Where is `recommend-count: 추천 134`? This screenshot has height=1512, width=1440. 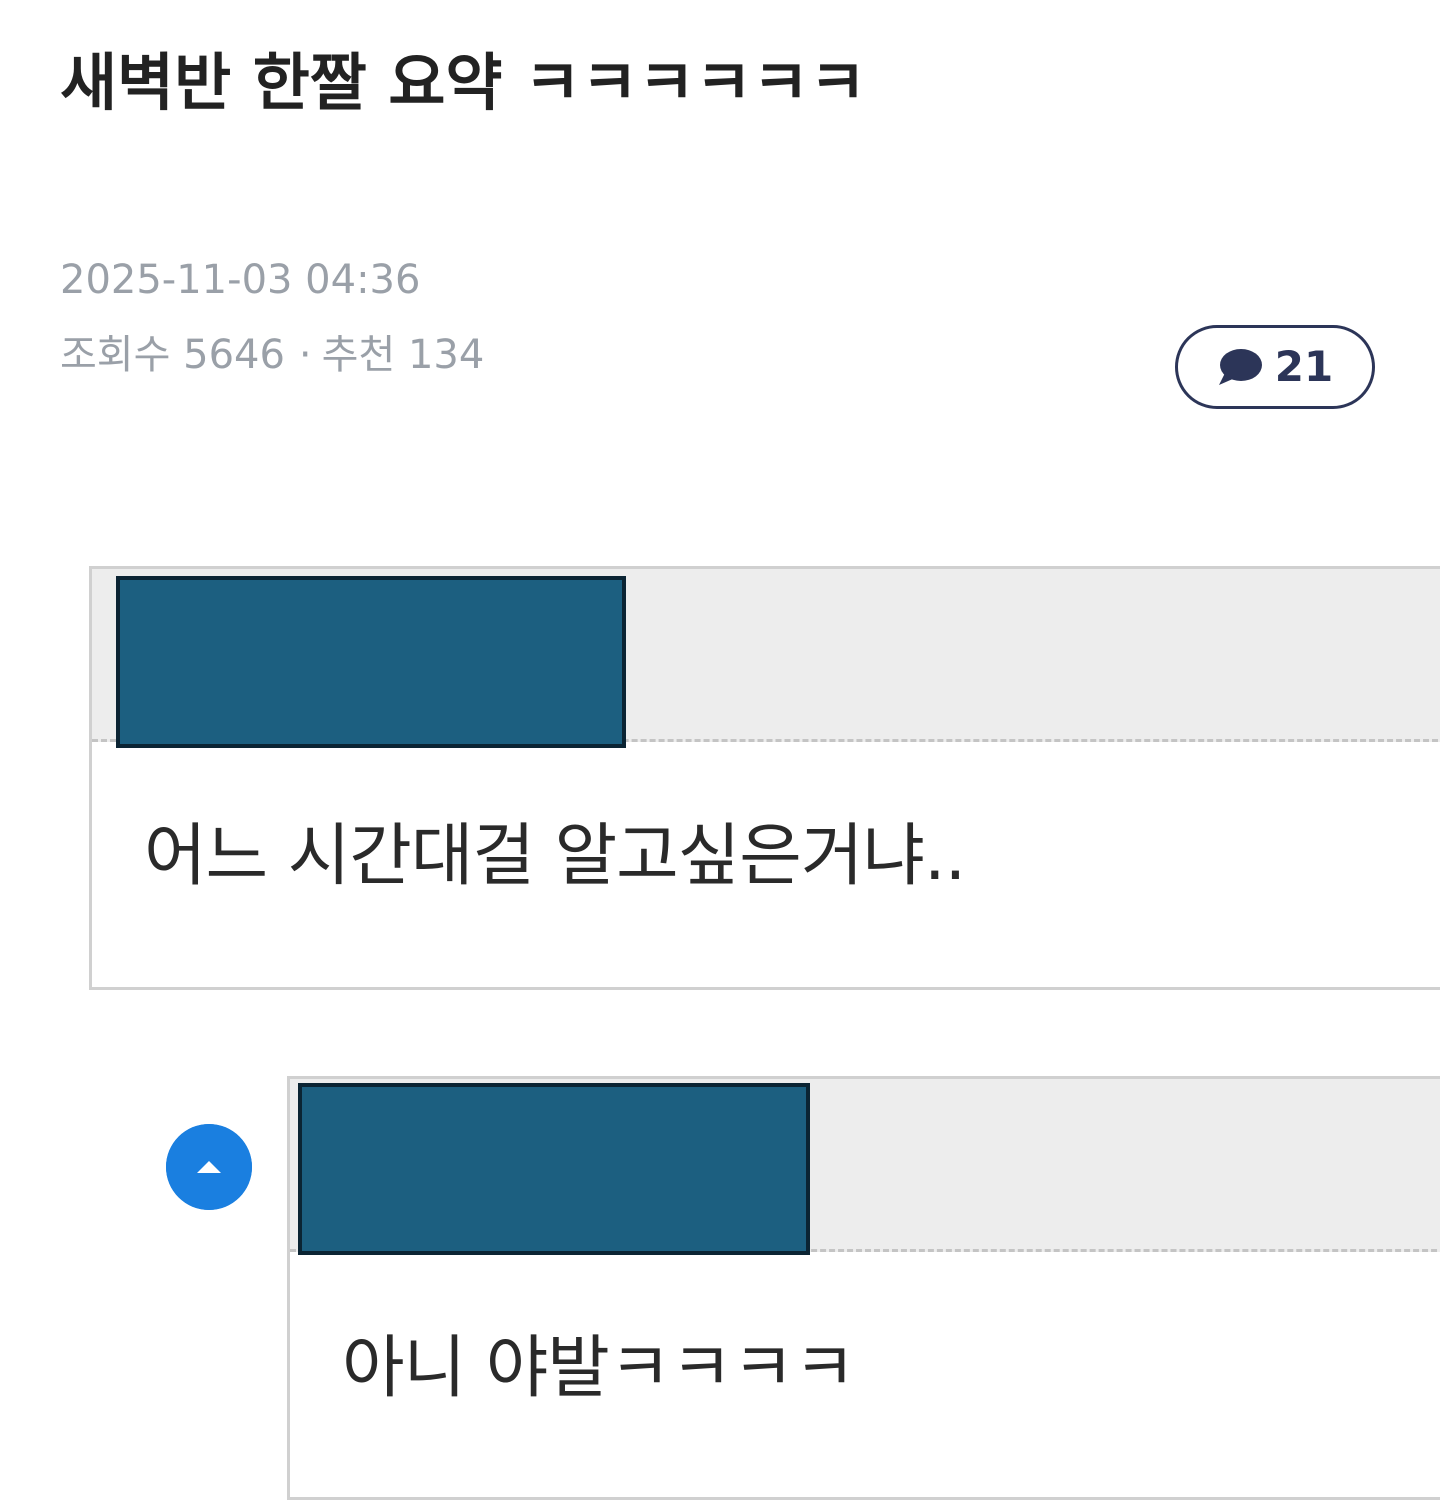
recommend-count: 추천 134 is located at coordinates (403, 355).